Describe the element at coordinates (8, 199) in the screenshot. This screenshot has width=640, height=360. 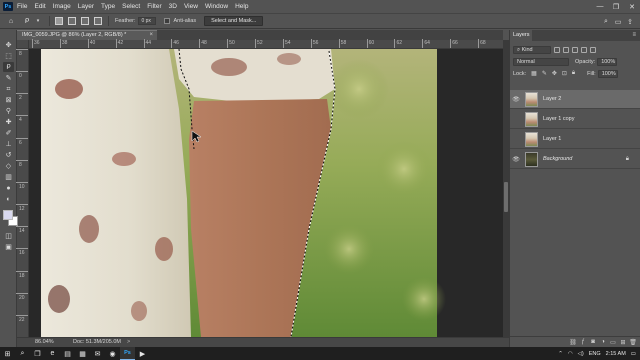
I see `dodge-tool-icon: ◐` at that location.